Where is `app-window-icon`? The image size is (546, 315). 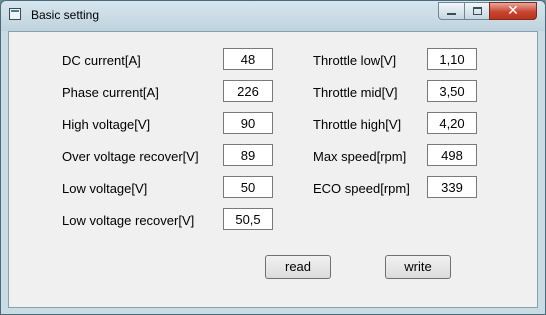
app-window-icon is located at coordinates (15, 14).